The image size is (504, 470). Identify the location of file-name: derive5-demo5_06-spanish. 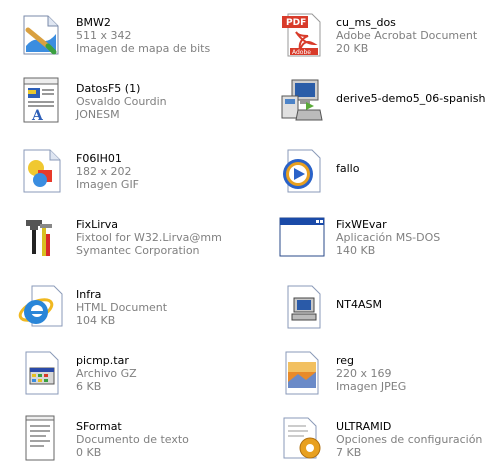
(411, 98).